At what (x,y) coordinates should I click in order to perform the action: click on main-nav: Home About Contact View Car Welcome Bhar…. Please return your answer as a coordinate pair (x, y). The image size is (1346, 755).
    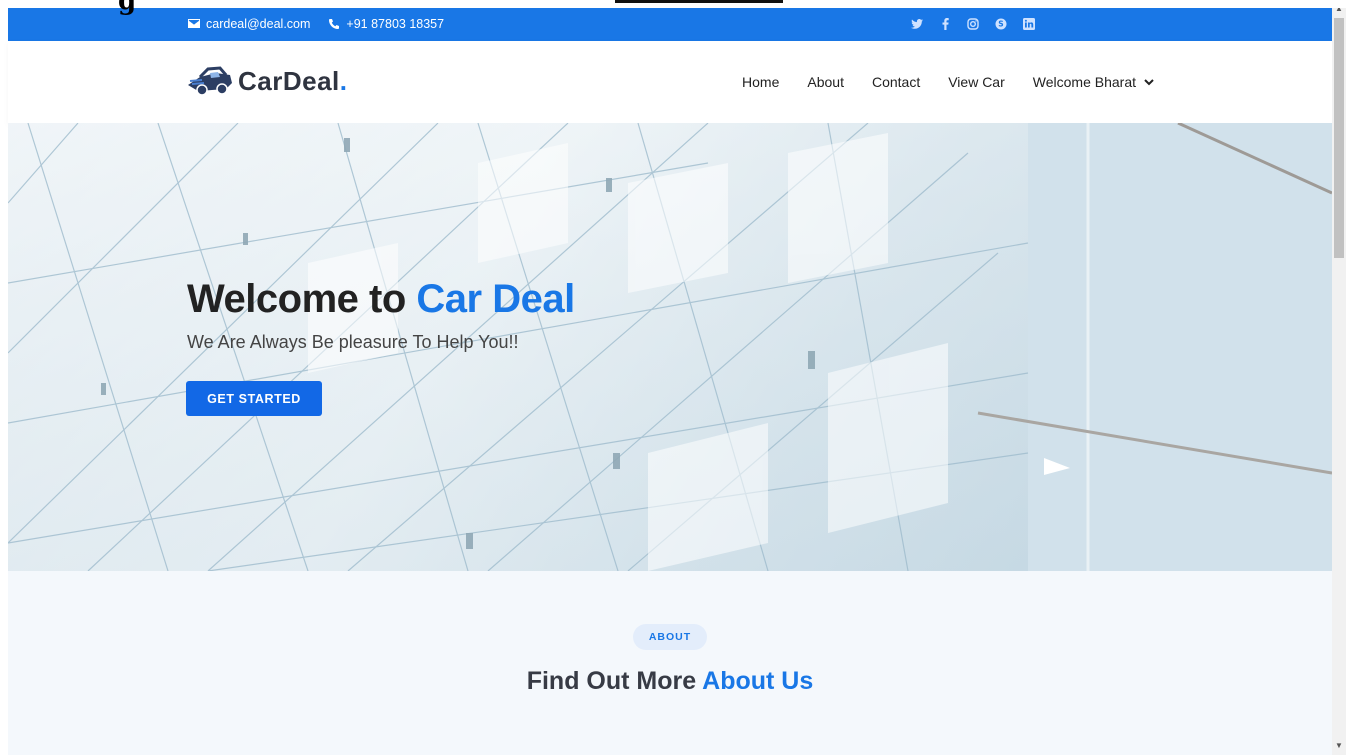
    Looking at the image, I should click on (948, 82).